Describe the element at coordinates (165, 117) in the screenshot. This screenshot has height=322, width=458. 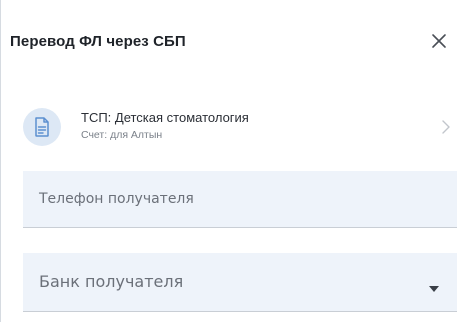
I see `account-title: ТСП: Детская стоматология` at that location.